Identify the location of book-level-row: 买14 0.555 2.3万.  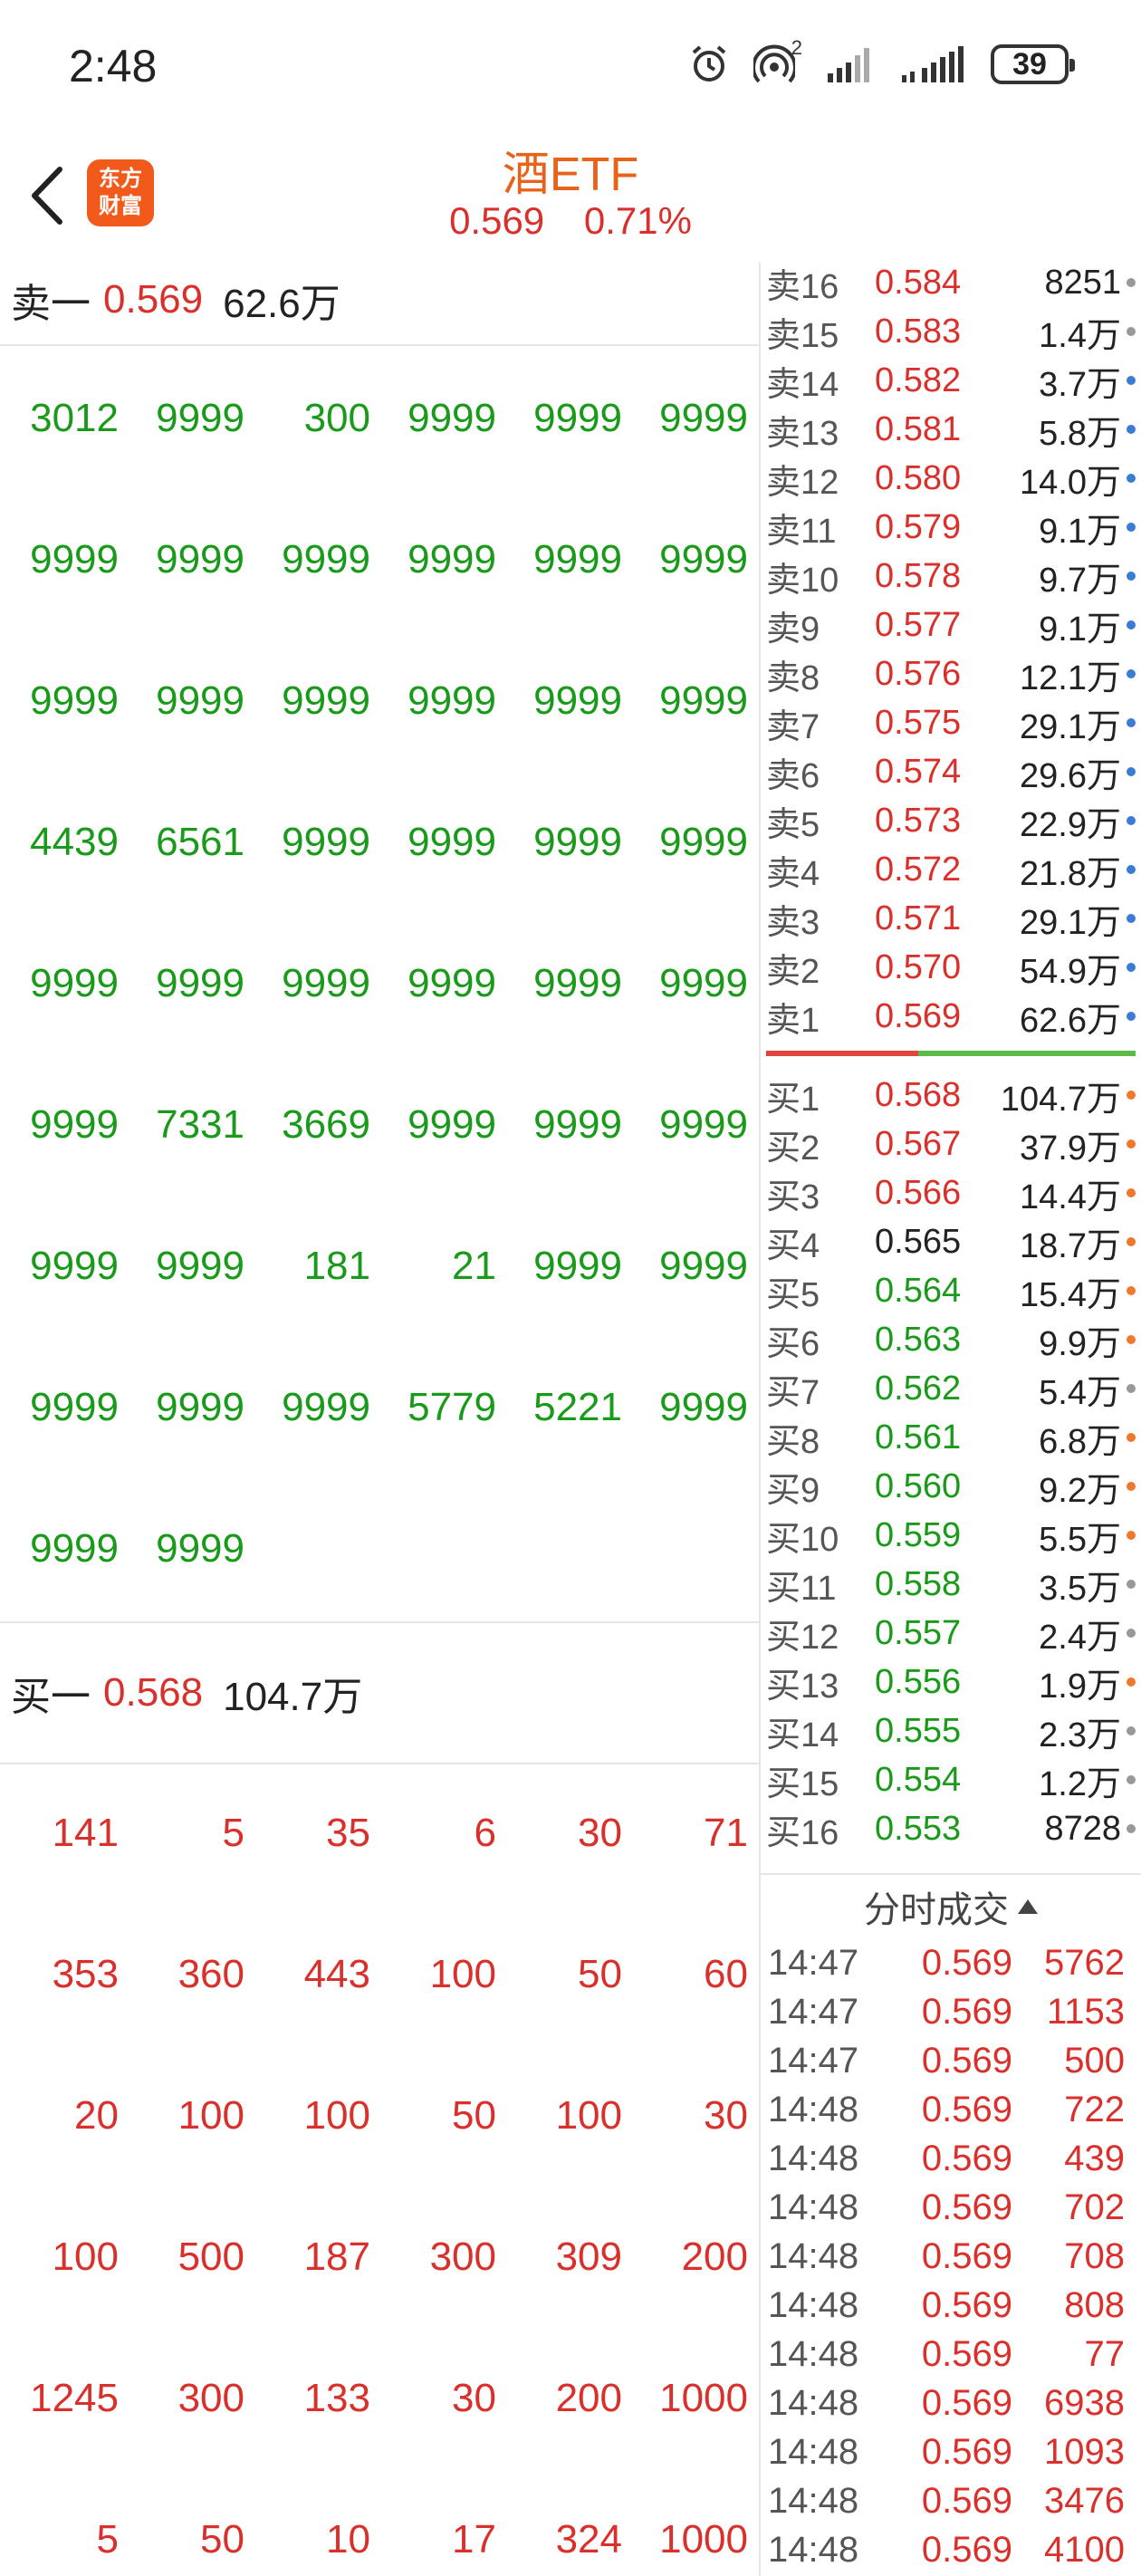
(953, 1730).